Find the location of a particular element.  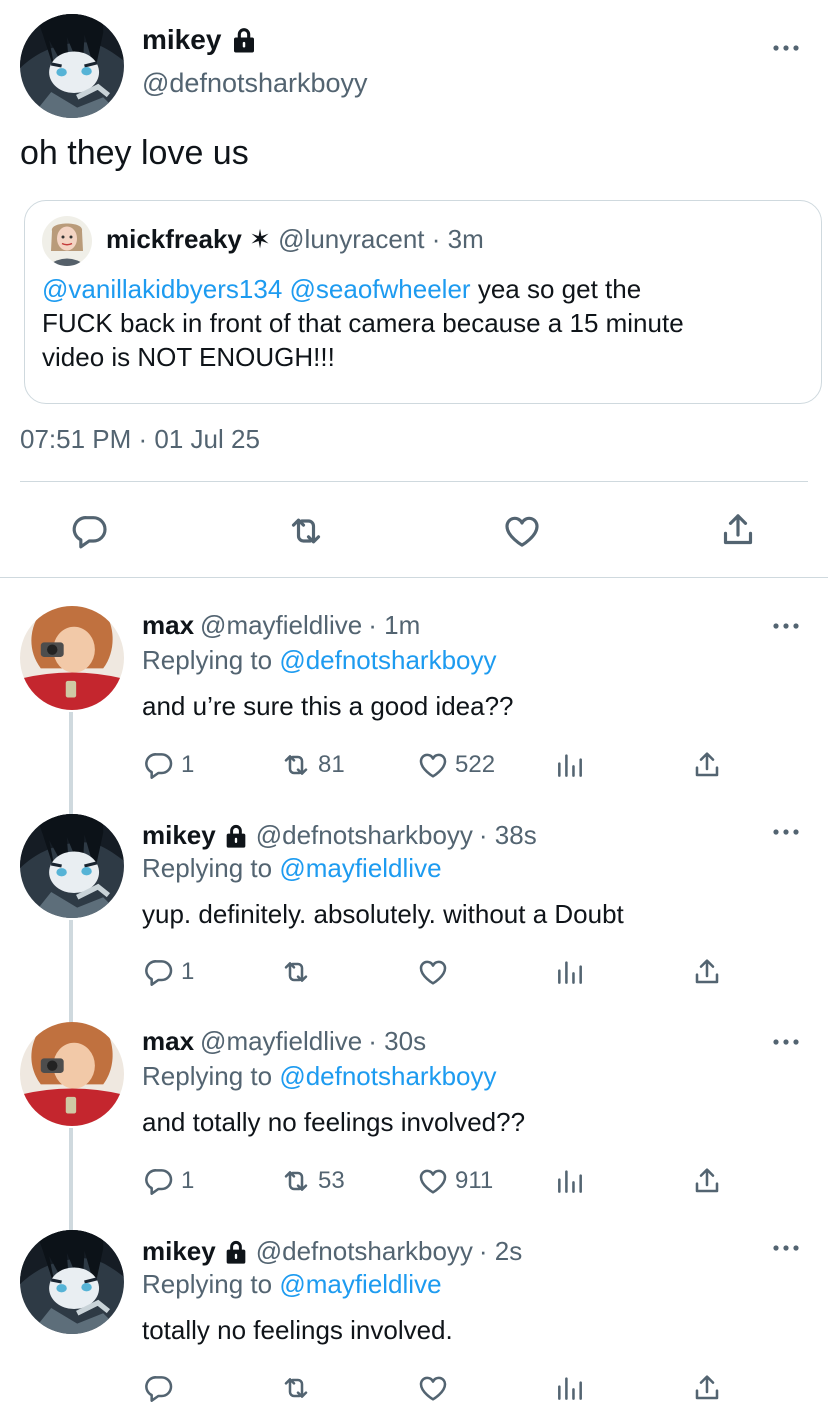

quoted-author-name: mickfreaky is located at coordinates (174, 239).